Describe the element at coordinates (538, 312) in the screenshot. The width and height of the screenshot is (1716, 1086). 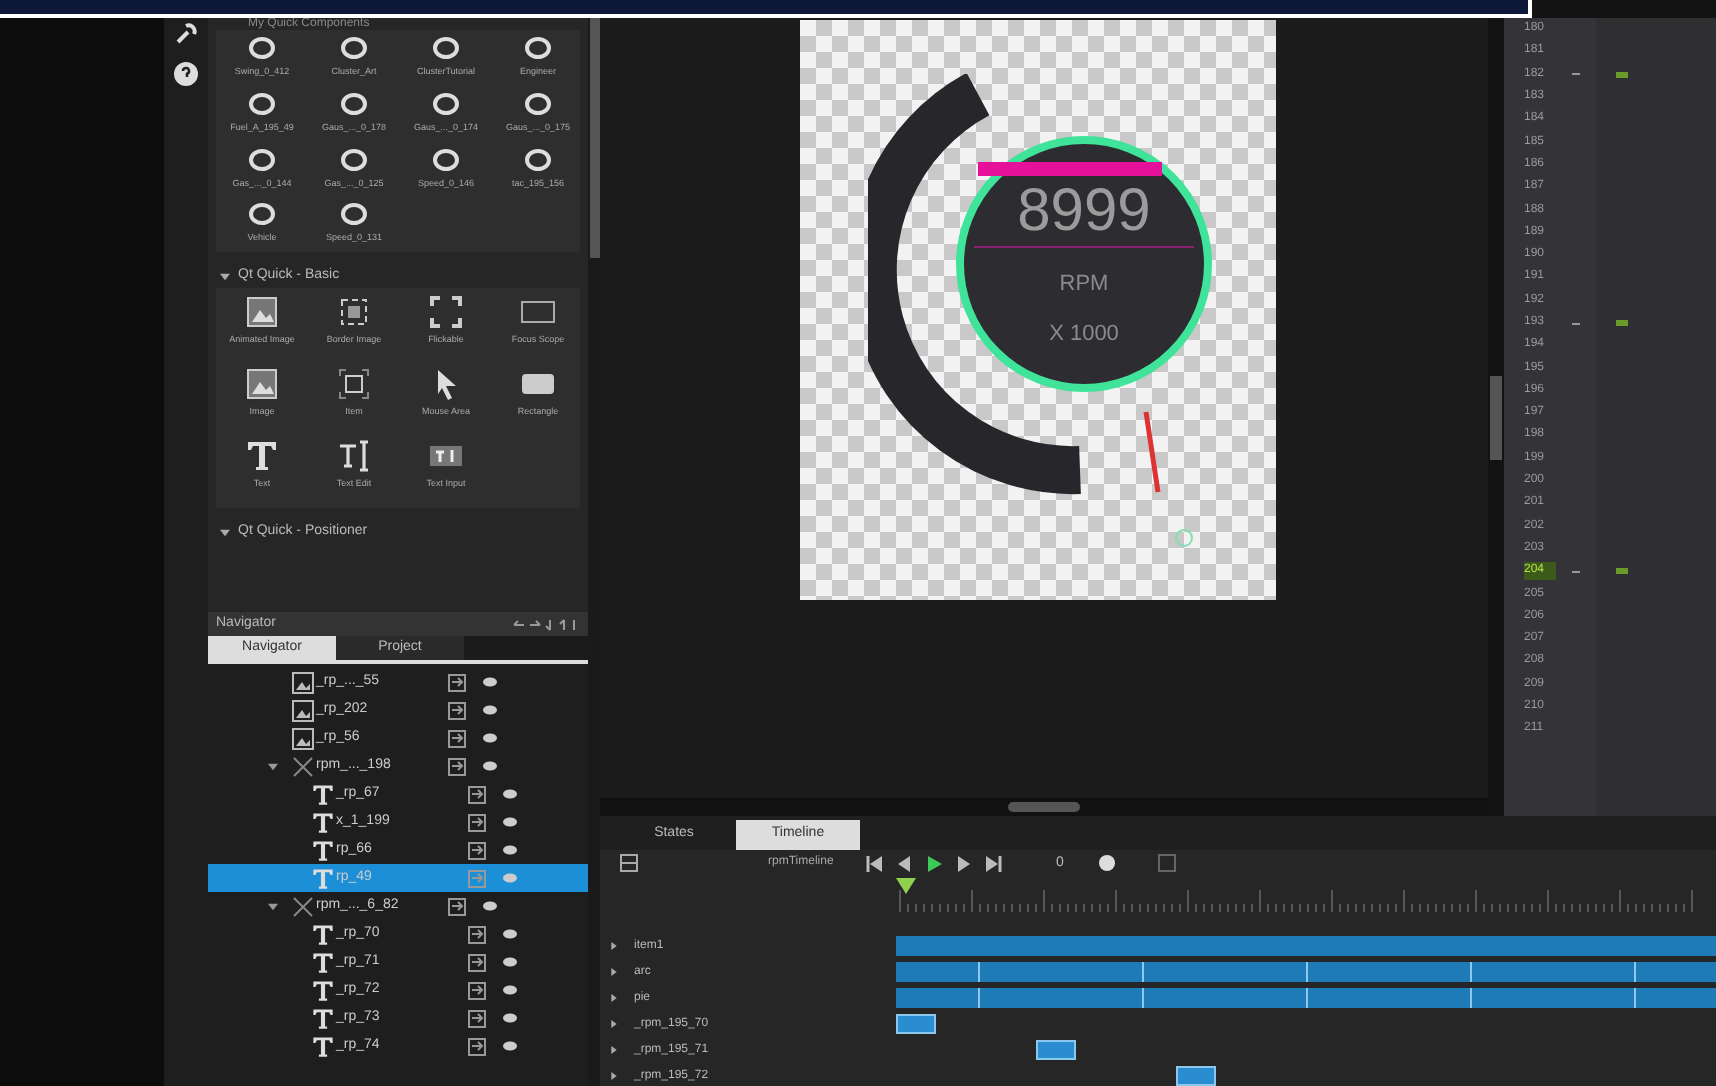
I see `rectangle-outline-icon` at that location.